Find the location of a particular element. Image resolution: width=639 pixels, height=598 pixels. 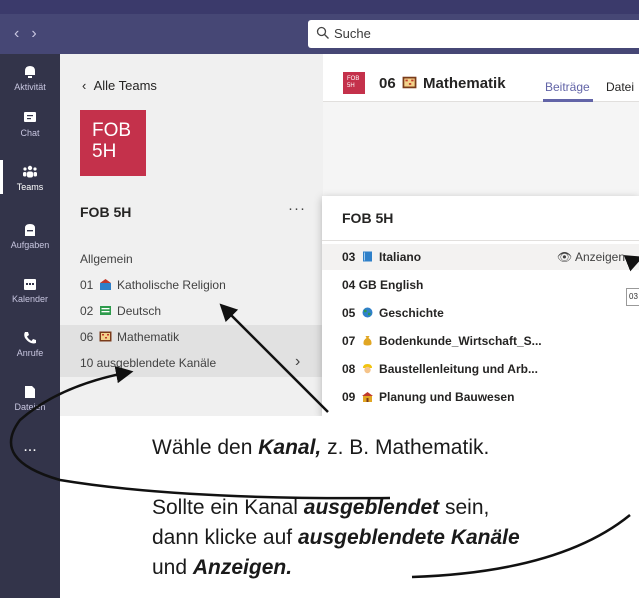

arrow-to-anzeigen-head is located at coordinates (631, 263).